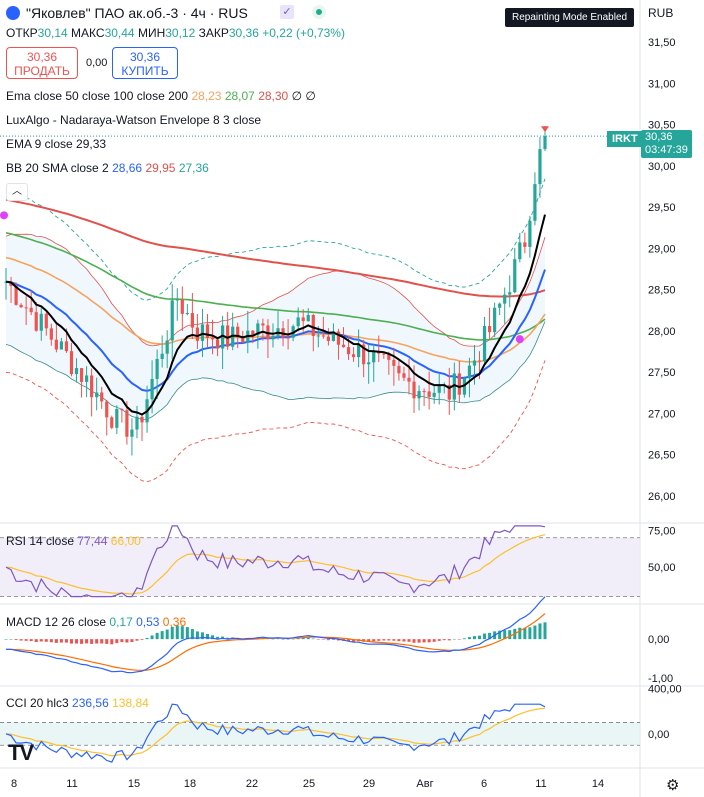 The height and width of the screenshot is (797, 704). Describe the element at coordinates (17, 192) in the screenshot. I see `collapse-legend-icon: ︿` at that location.